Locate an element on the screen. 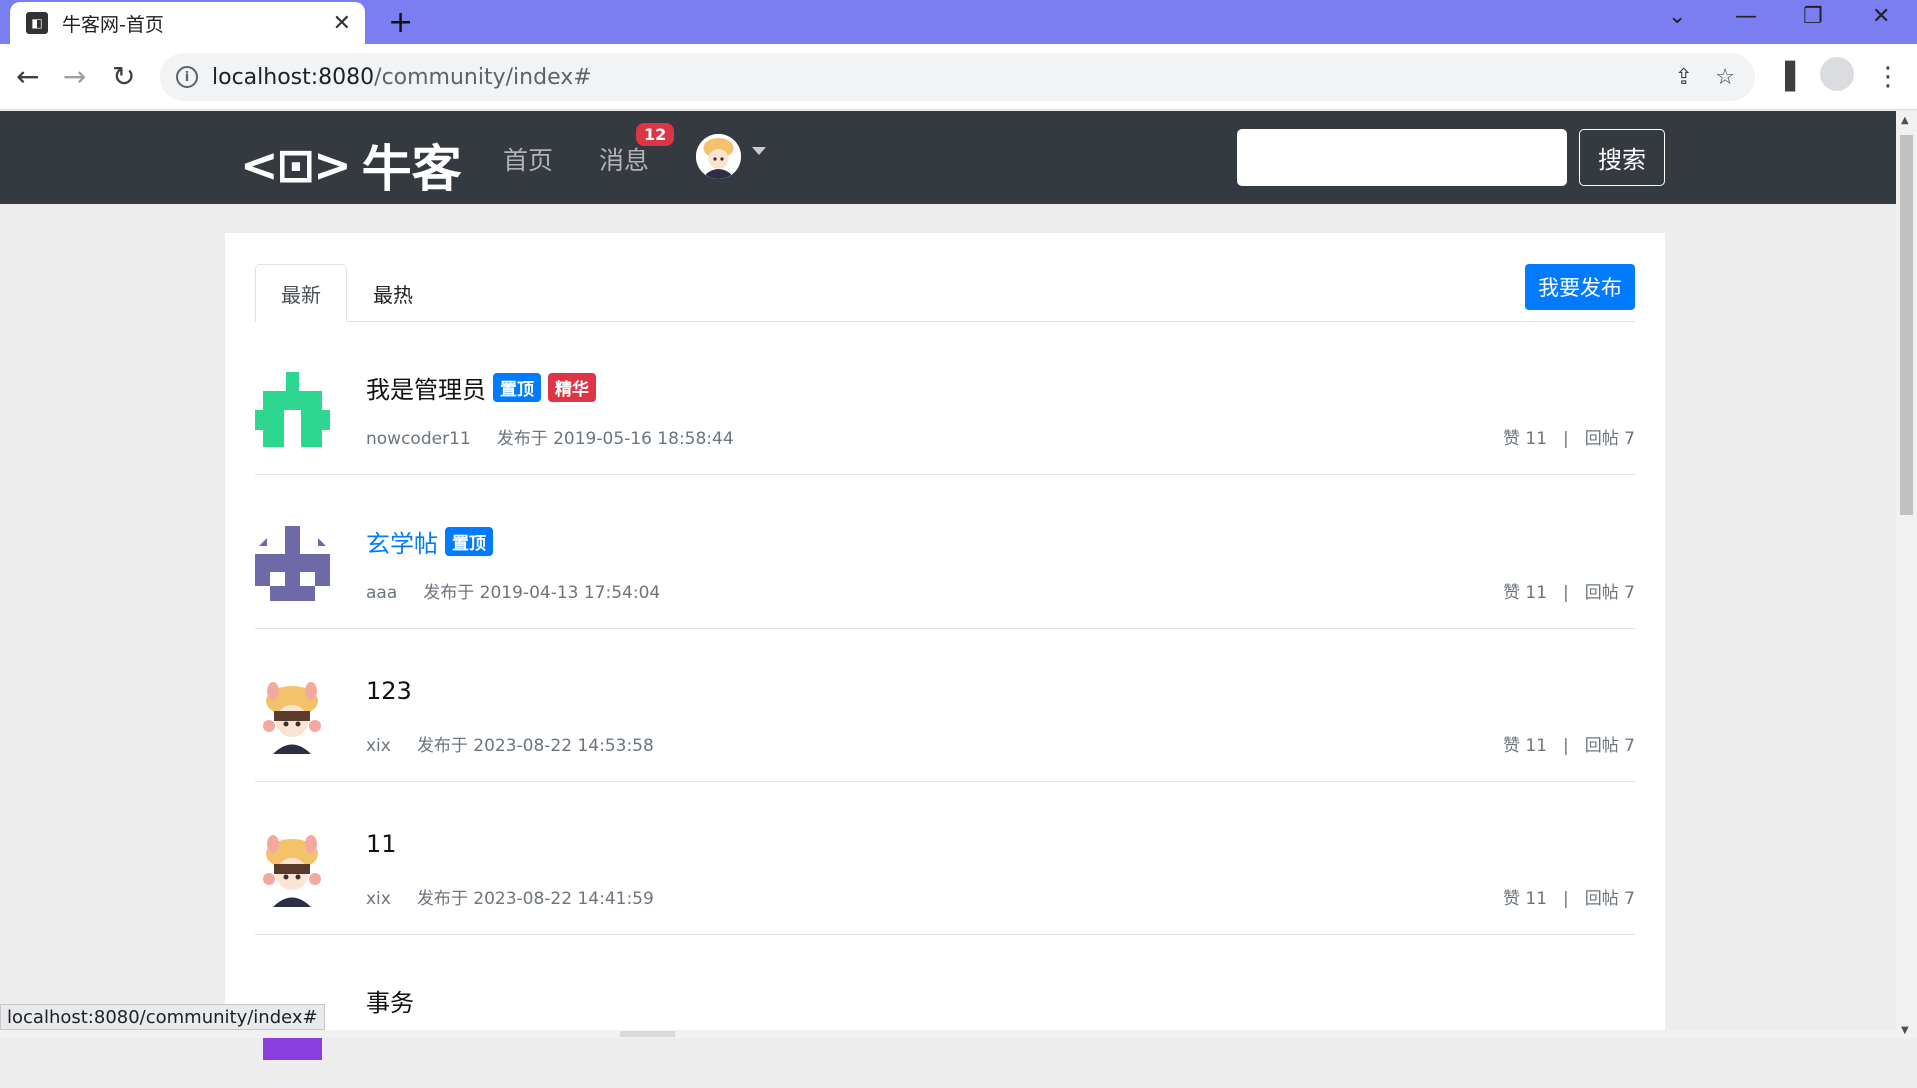  user-menu-chevron-down-icon is located at coordinates (759, 151).